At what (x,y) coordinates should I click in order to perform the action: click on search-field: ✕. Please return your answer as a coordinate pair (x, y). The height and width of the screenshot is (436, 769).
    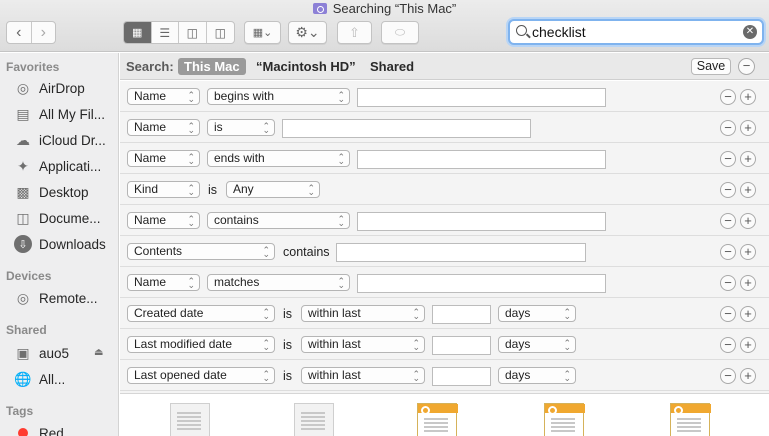
    Looking at the image, I should click on (636, 32).